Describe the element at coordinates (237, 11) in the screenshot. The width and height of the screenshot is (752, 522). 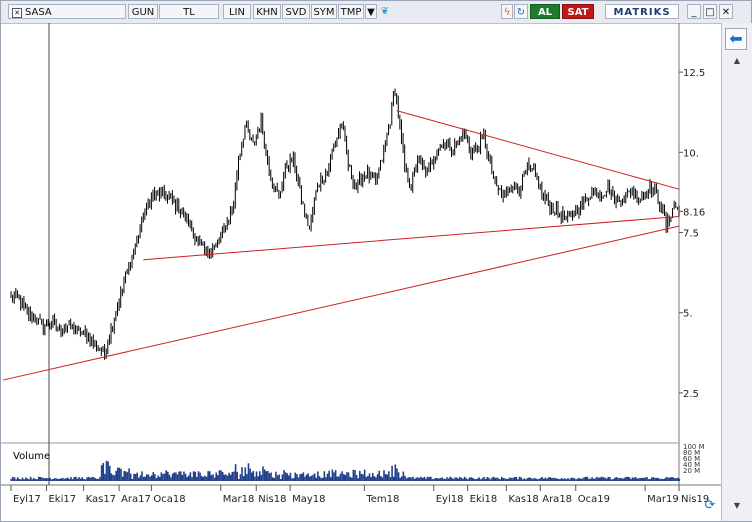
I see `scale-button: LIN` at that location.